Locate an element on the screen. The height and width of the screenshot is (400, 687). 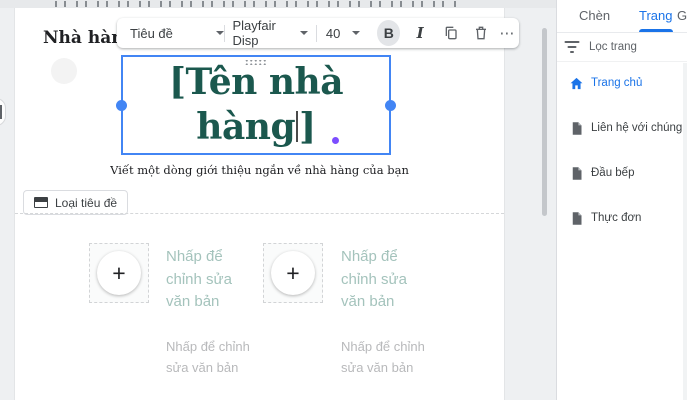
bold-icon: B is located at coordinates (388, 33).